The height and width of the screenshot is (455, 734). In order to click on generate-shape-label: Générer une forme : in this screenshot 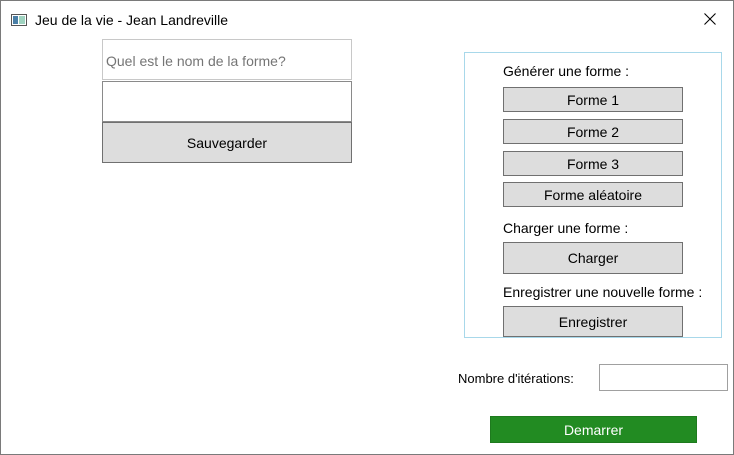, I will do `click(566, 71)`.